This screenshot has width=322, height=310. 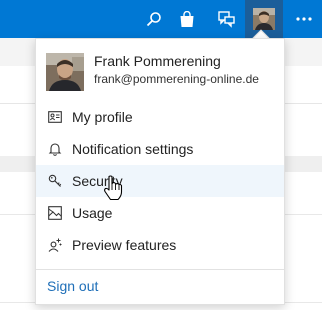 What do you see at coordinates (124, 245) in the screenshot?
I see `menu-item-label: Preview features` at bounding box center [124, 245].